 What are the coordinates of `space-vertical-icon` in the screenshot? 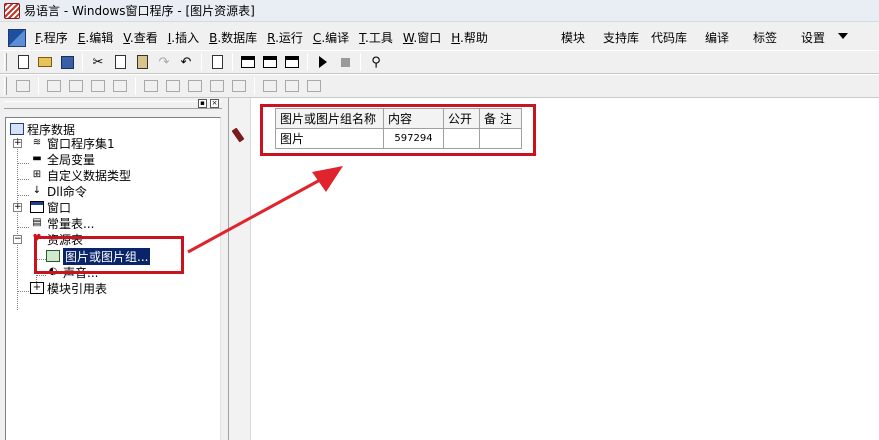 It's located at (173, 86).